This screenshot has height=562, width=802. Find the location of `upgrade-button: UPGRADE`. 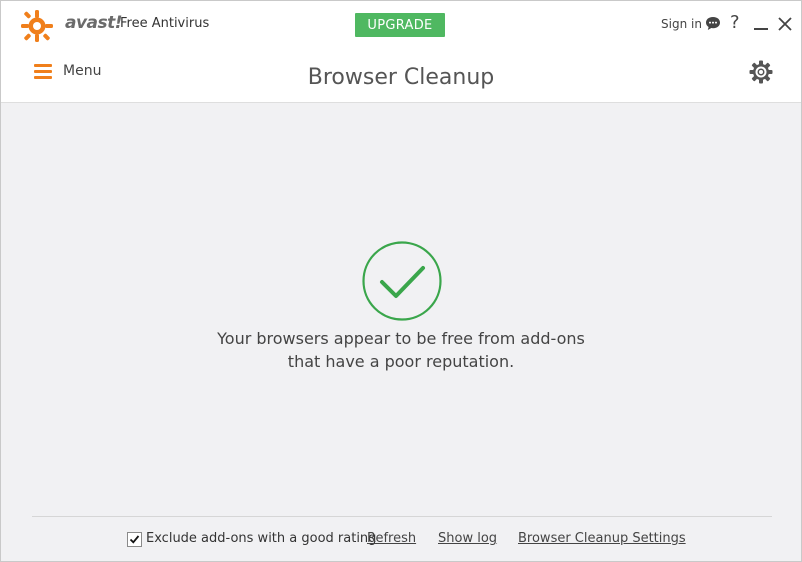

upgrade-button: UPGRADE is located at coordinates (400, 25).